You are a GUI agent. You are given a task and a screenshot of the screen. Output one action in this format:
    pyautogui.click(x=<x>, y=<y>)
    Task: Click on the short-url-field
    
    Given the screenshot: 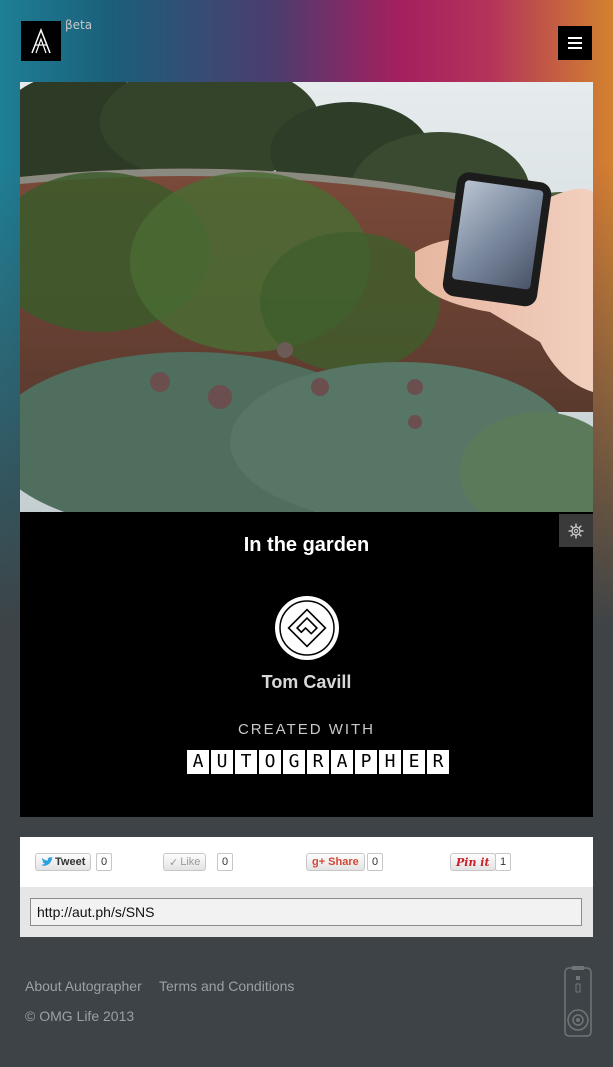 What is the action you would take?
    pyautogui.click(x=306, y=912)
    